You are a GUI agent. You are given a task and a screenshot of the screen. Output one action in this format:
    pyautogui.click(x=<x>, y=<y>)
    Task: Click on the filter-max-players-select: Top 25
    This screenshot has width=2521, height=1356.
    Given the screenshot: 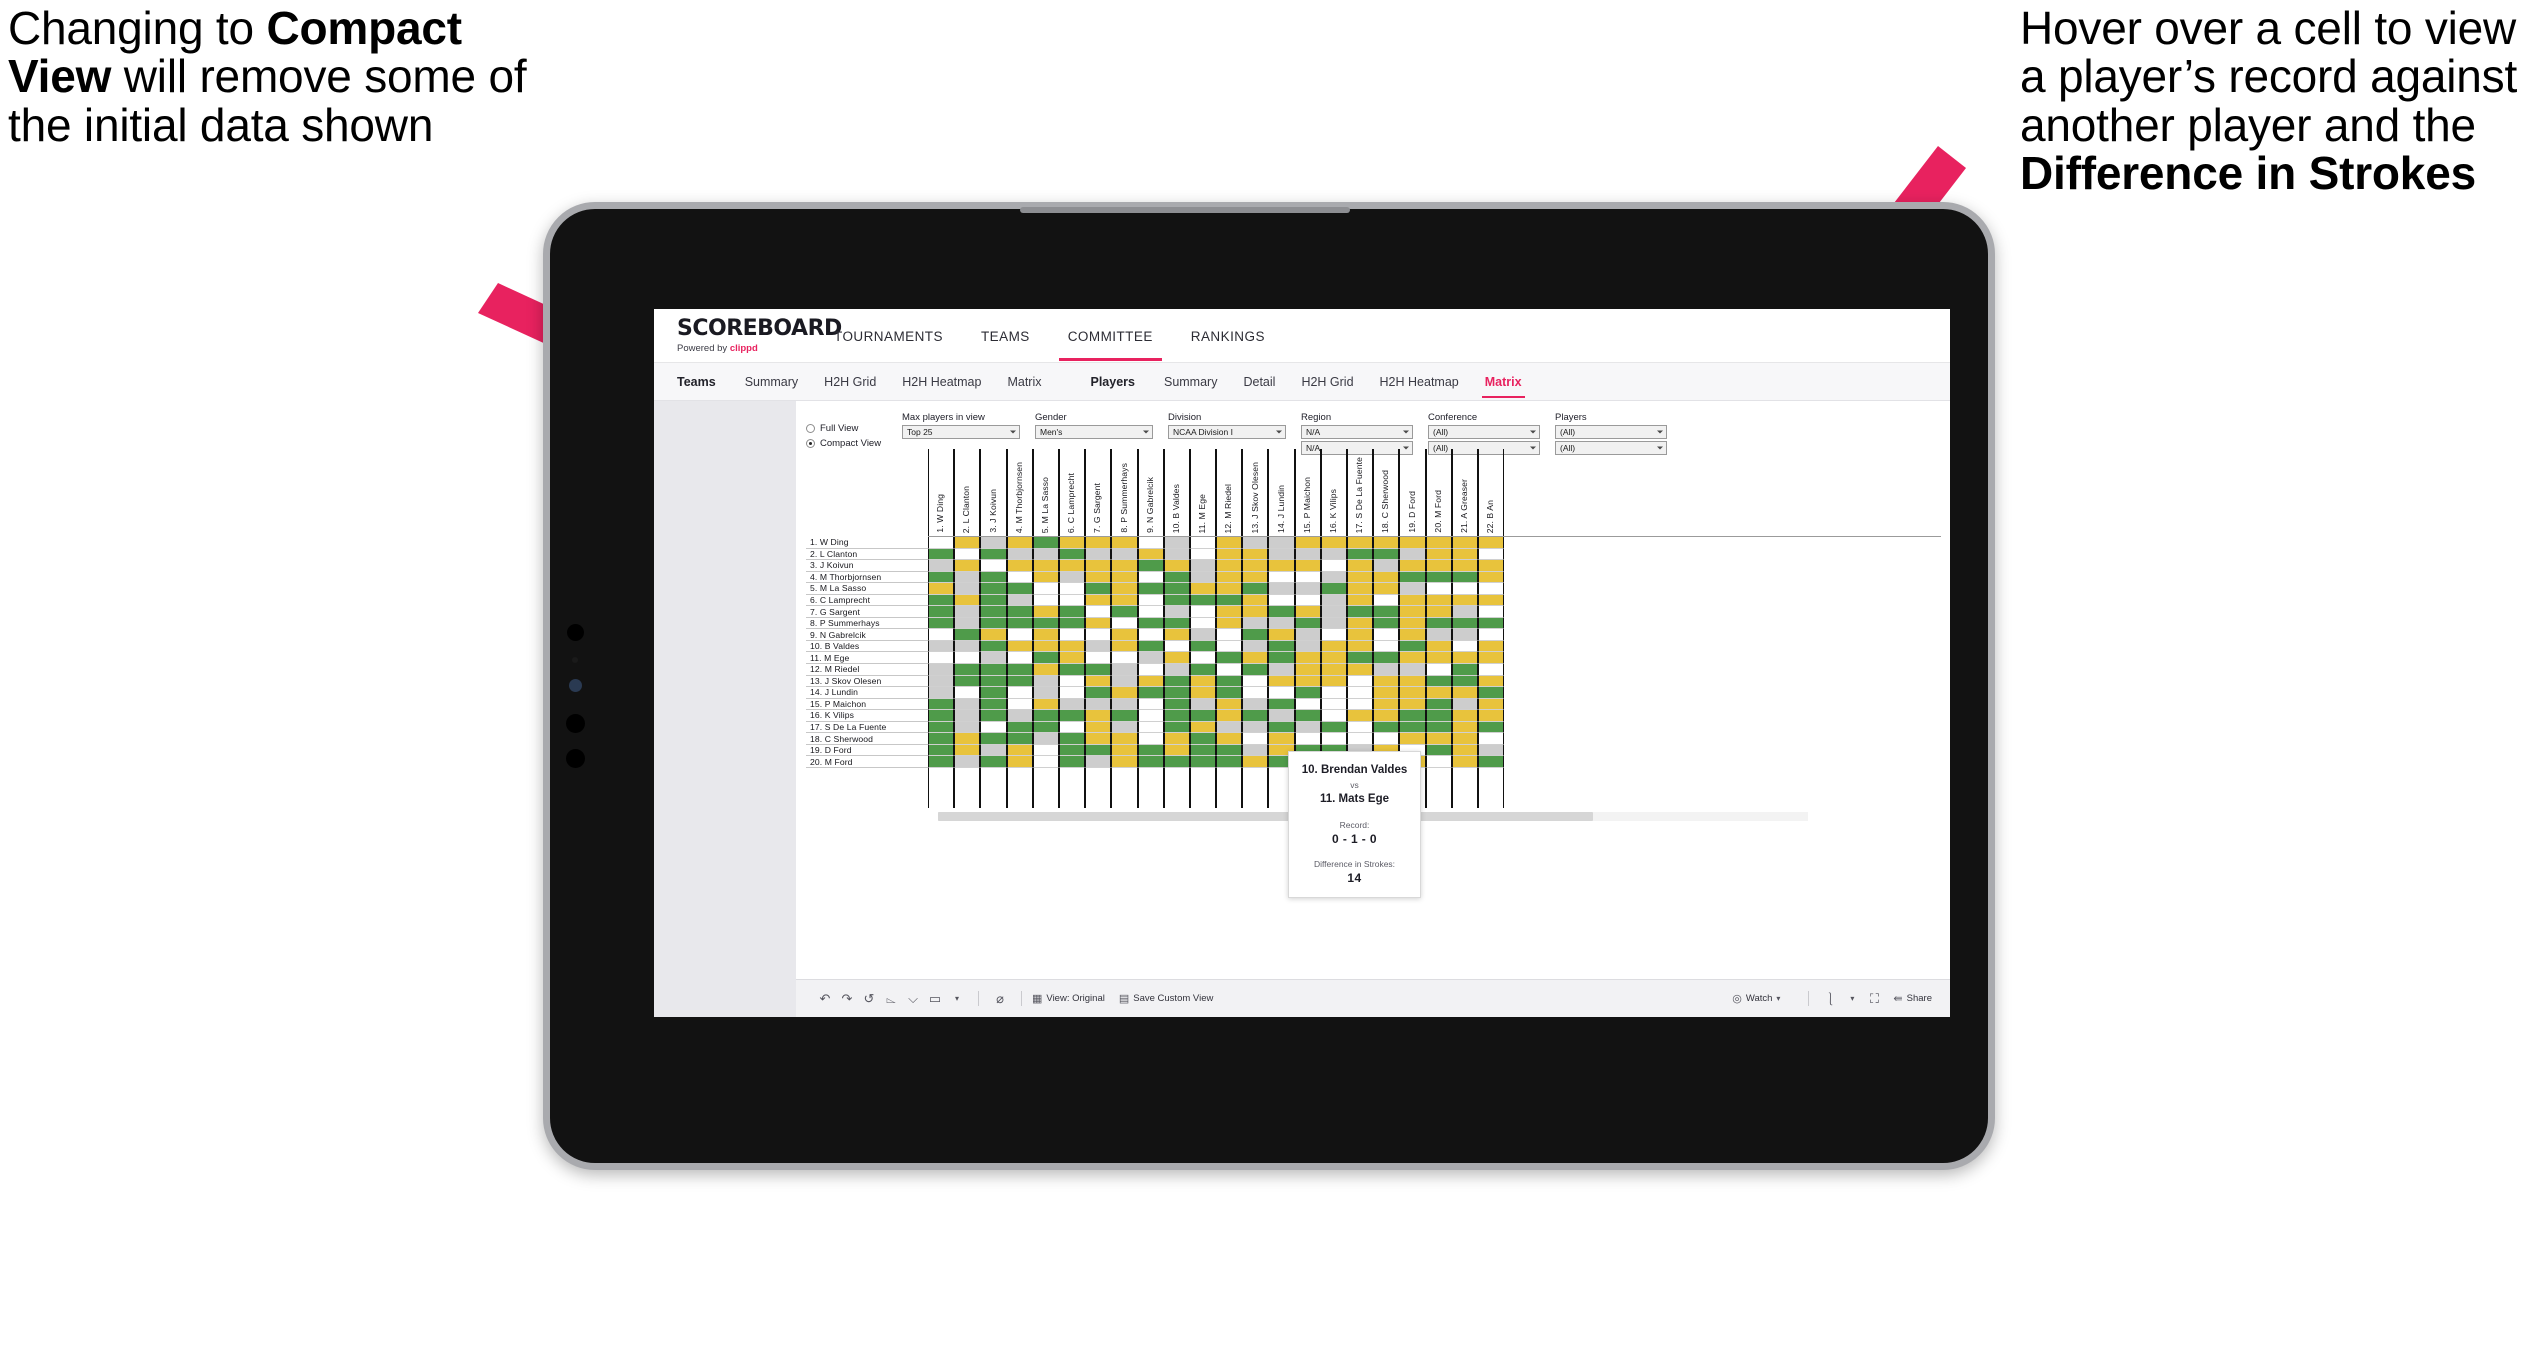 What is the action you would take?
    pyautogui.click(x=961, y=432)
    